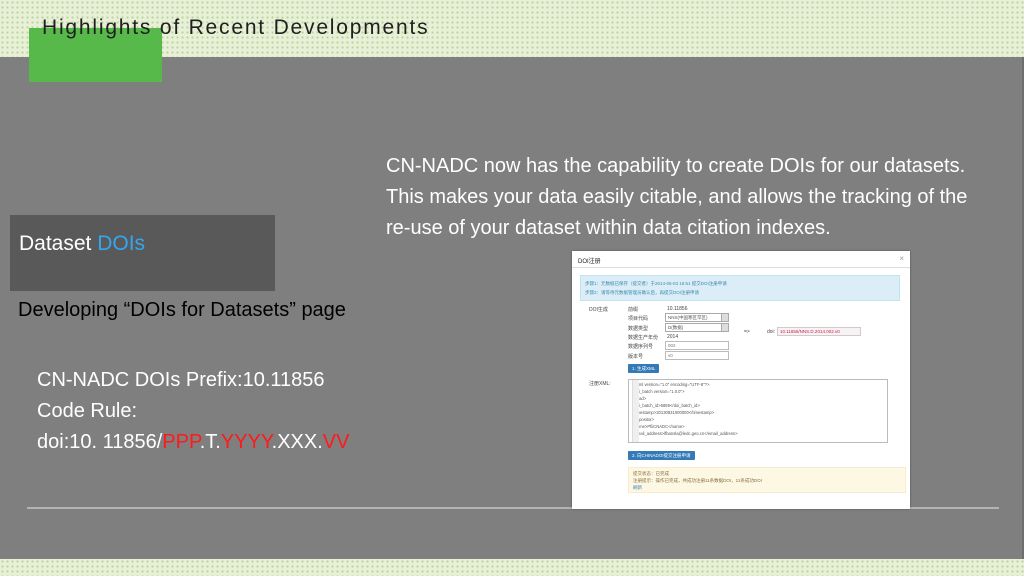 The height and width of the screenshot is (576, 1024). Describe the element at coordinates (671, 384) in the screenshot. I see `xml-line: <?xml version="1.0" encoding="UTF-8"?>` at that location.